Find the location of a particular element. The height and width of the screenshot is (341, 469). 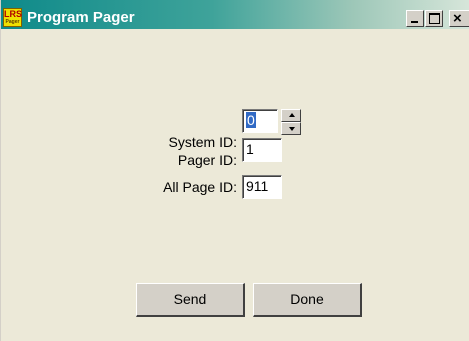

pager-id-field: 1 is located at coordinates (262, 150).